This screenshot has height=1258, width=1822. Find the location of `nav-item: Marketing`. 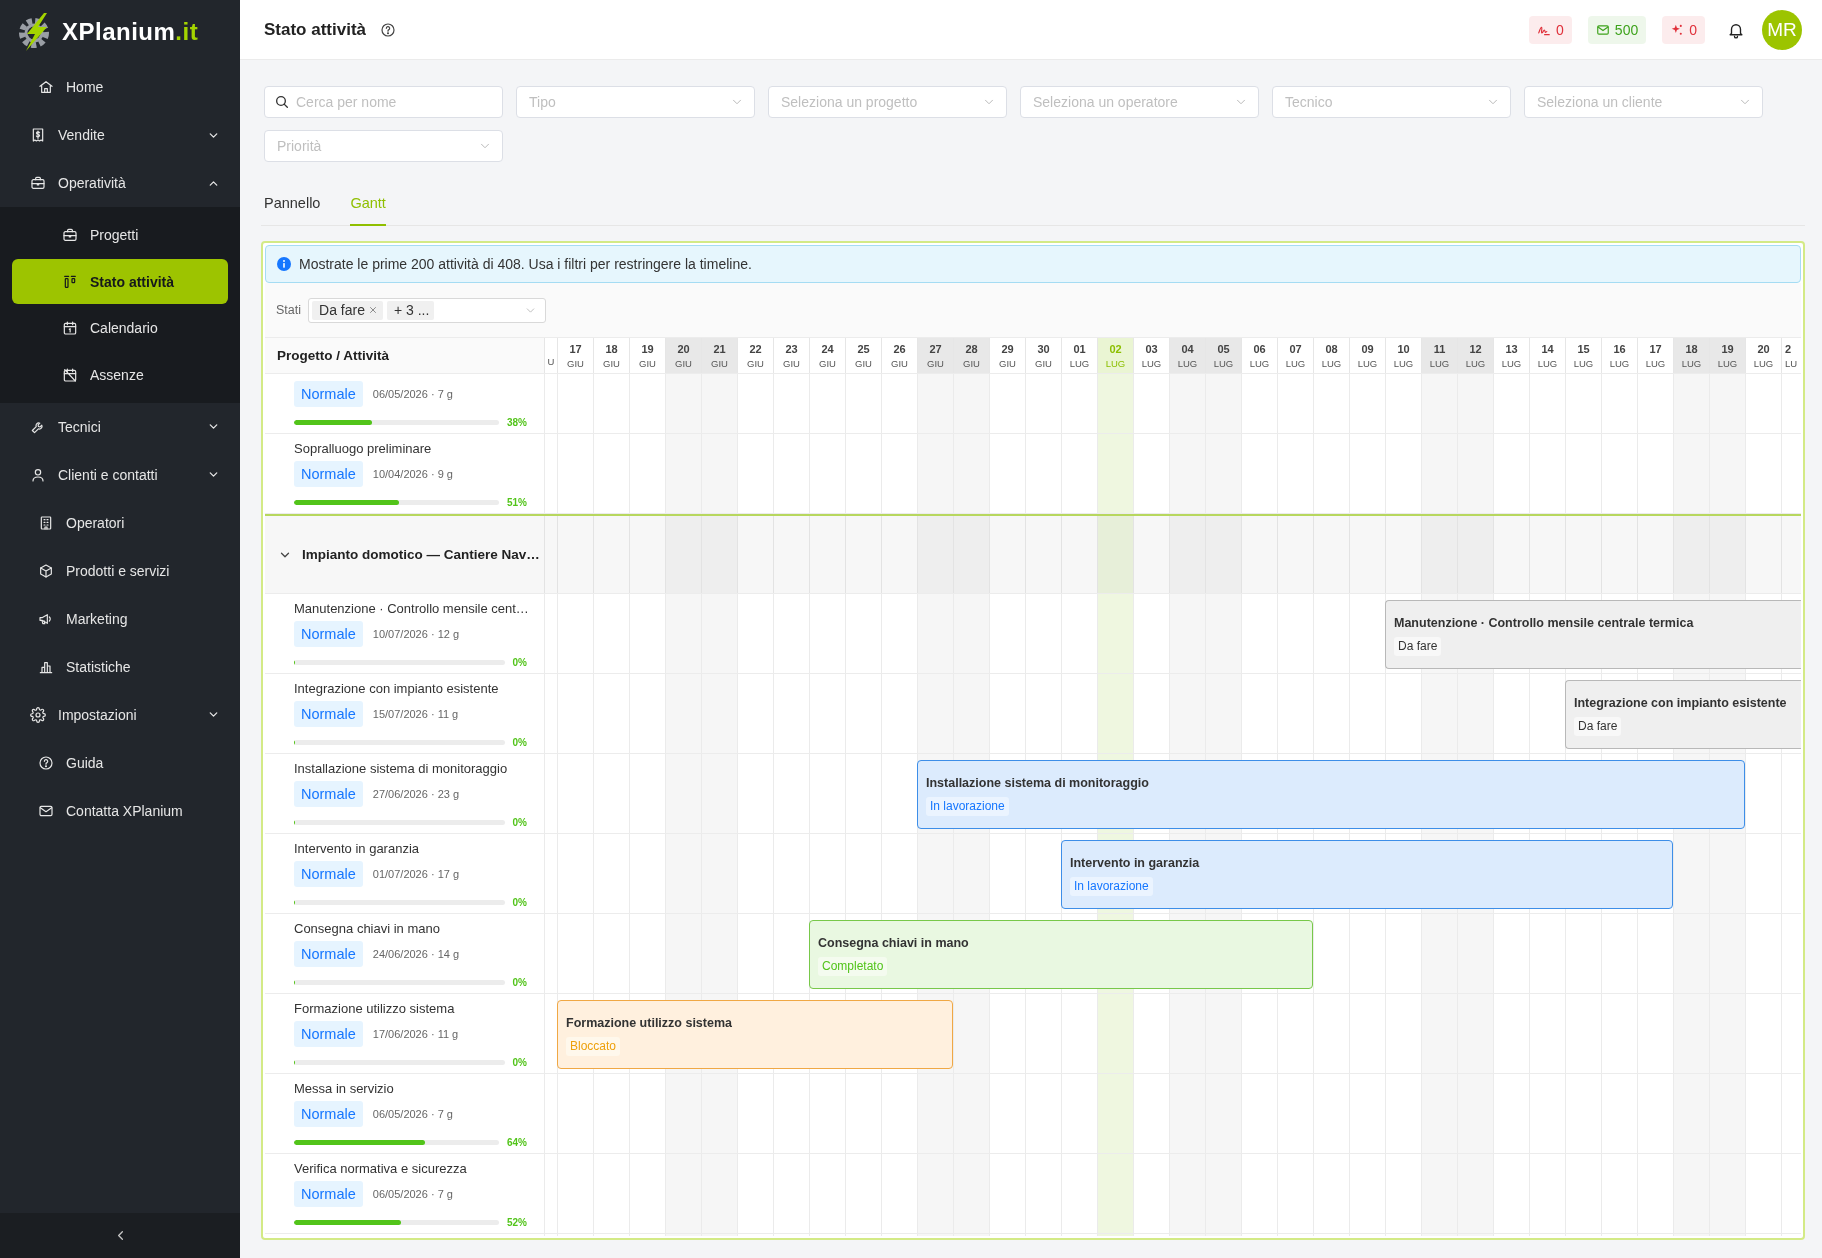

nav-item: Marketing is located at coordinates (120, 618).